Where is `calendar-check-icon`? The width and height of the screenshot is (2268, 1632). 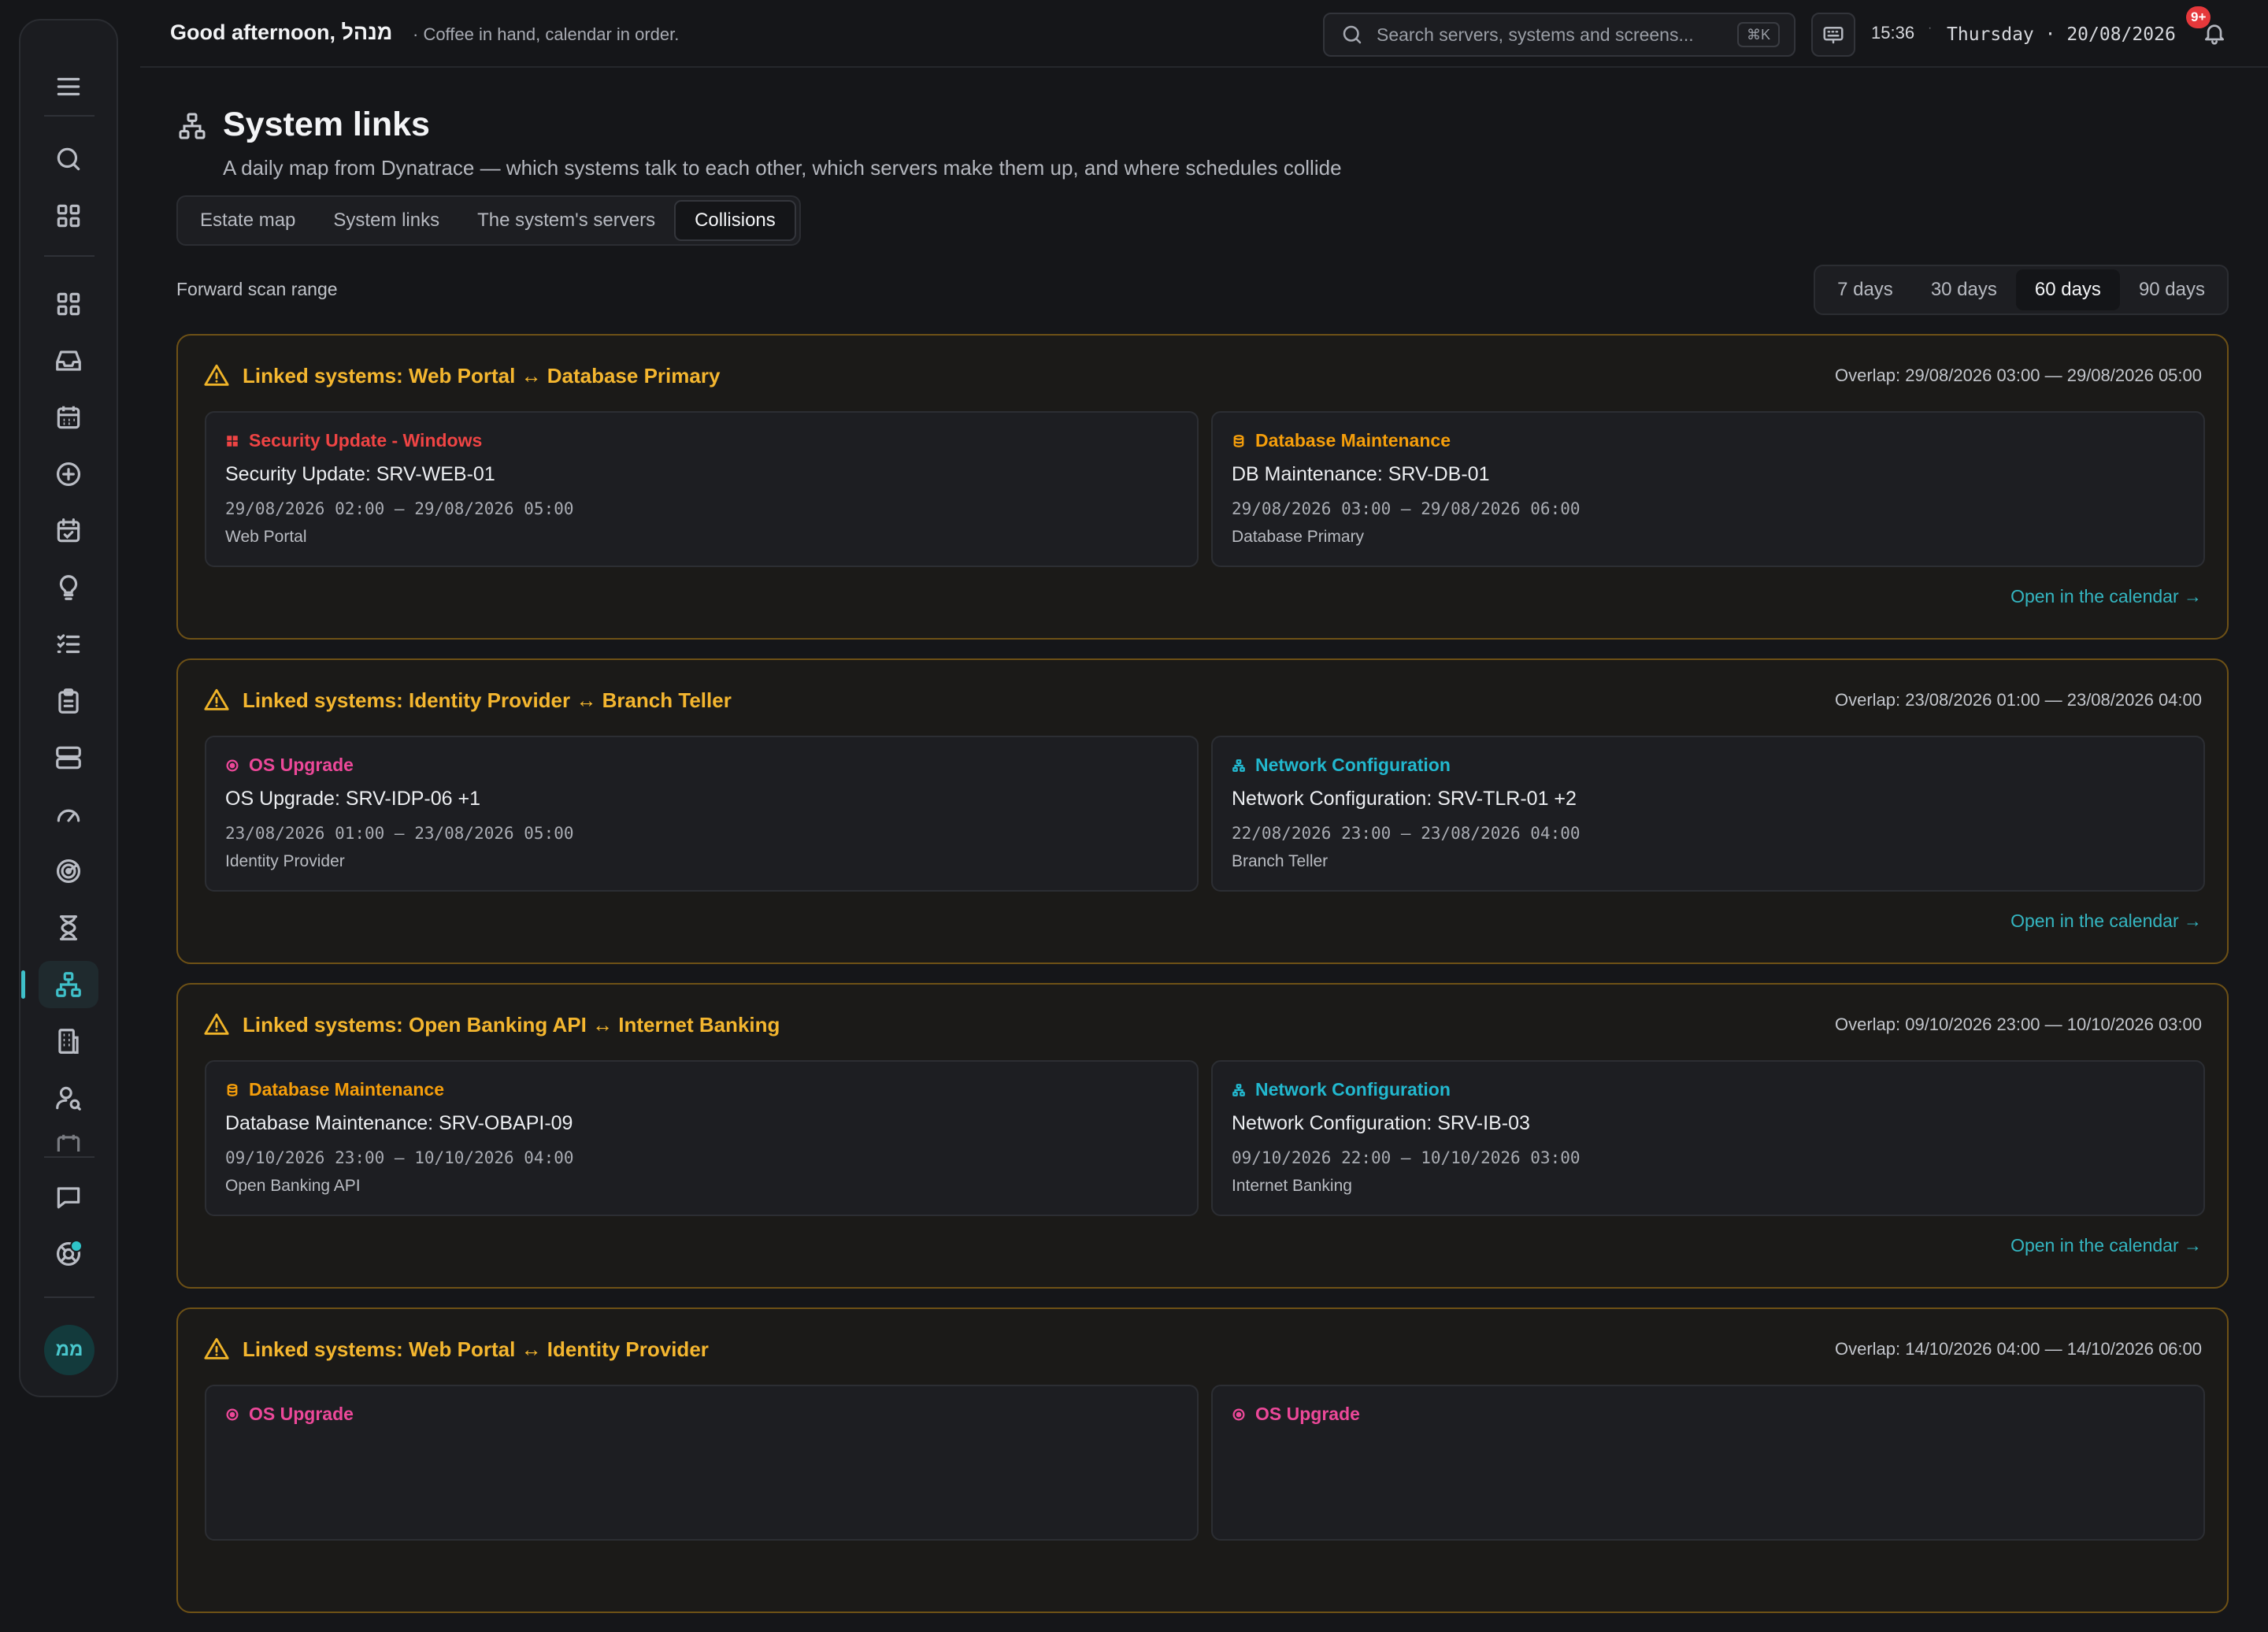 calendar-check-icon is located at coordinates (68, 530).